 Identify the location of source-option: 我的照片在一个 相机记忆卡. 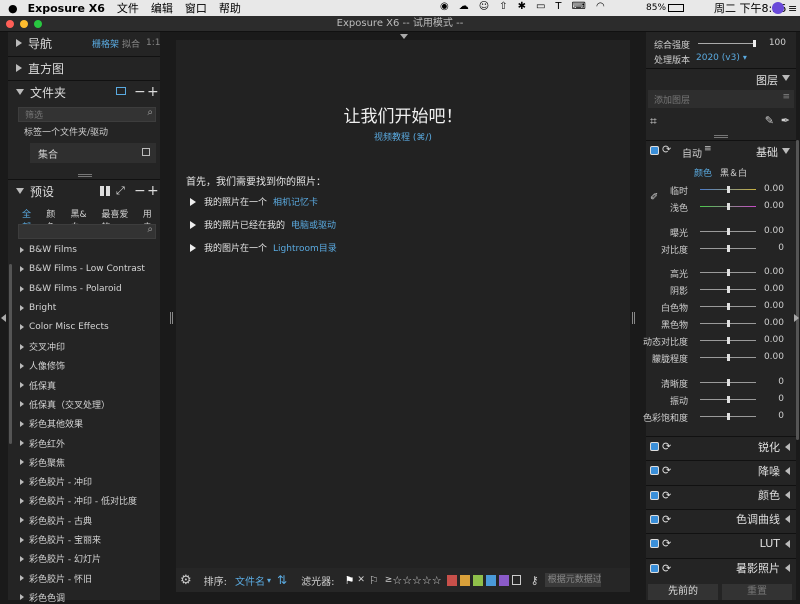
(254, 201).